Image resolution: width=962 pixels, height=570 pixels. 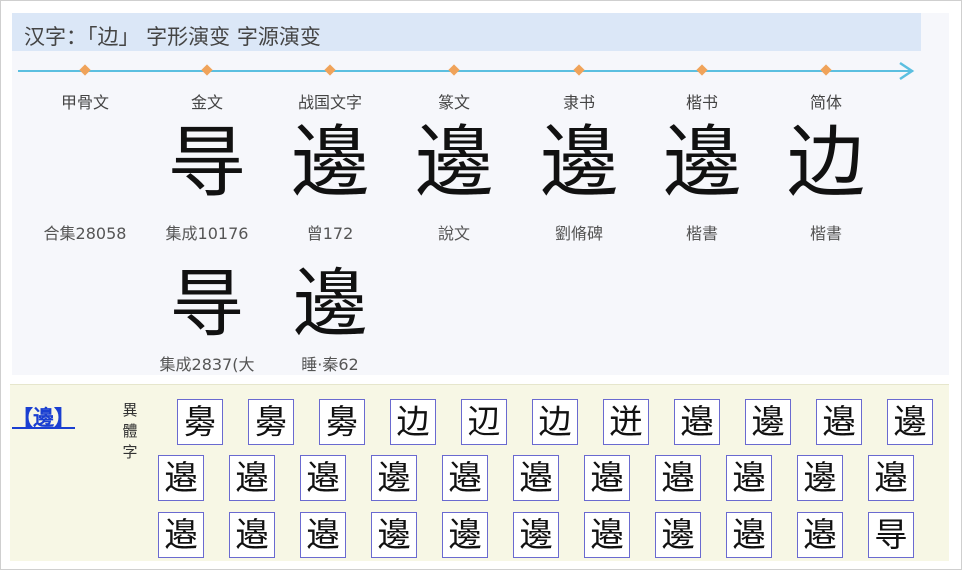 What do you see at coordinates (626, 422) in the screenshot?
I see `variant-glyph: 迸` at bounding box center [626, 422].